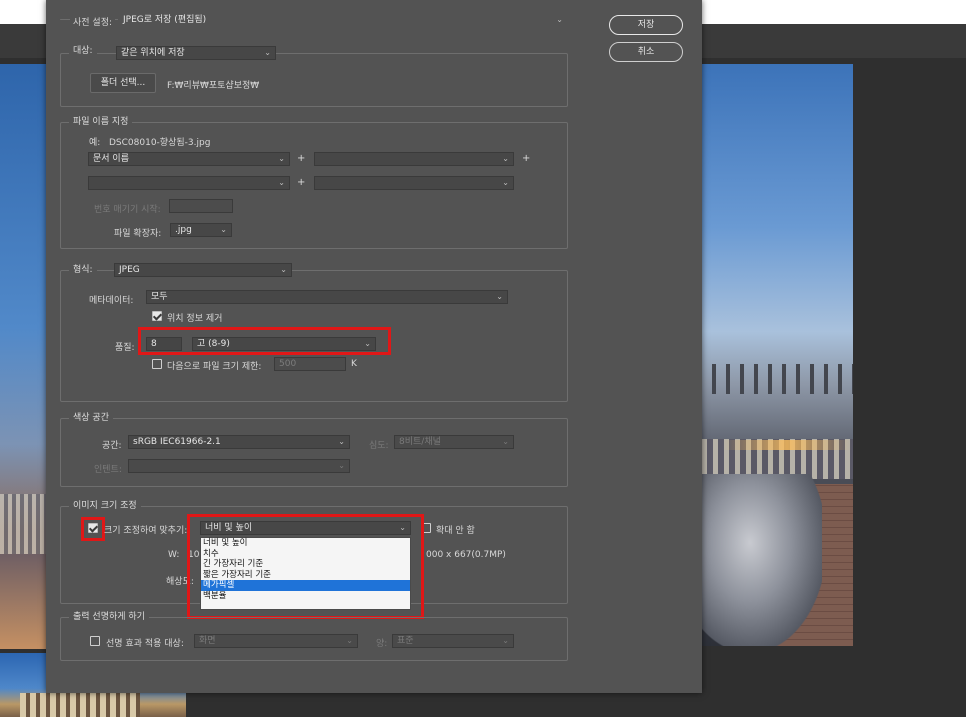  I want to click on color-space-group: 색상 공간, so click(314, 450).